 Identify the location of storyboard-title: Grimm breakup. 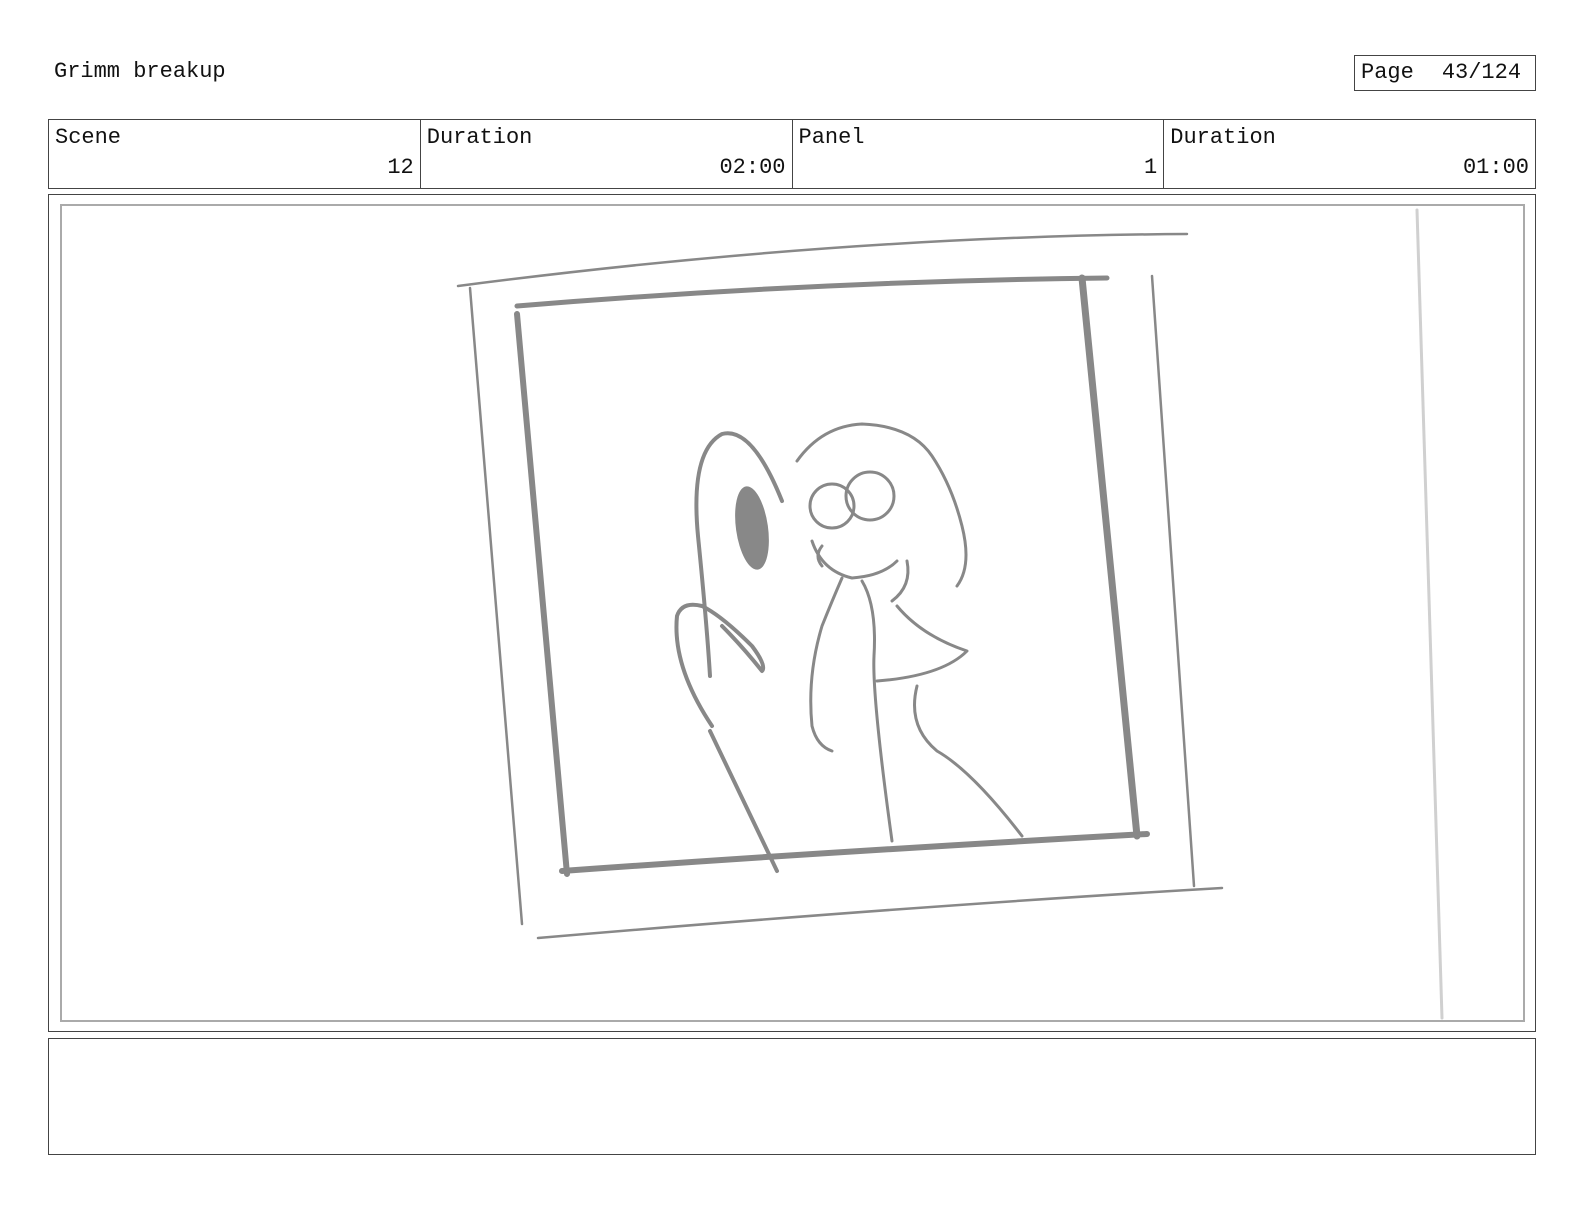
(140, 71).